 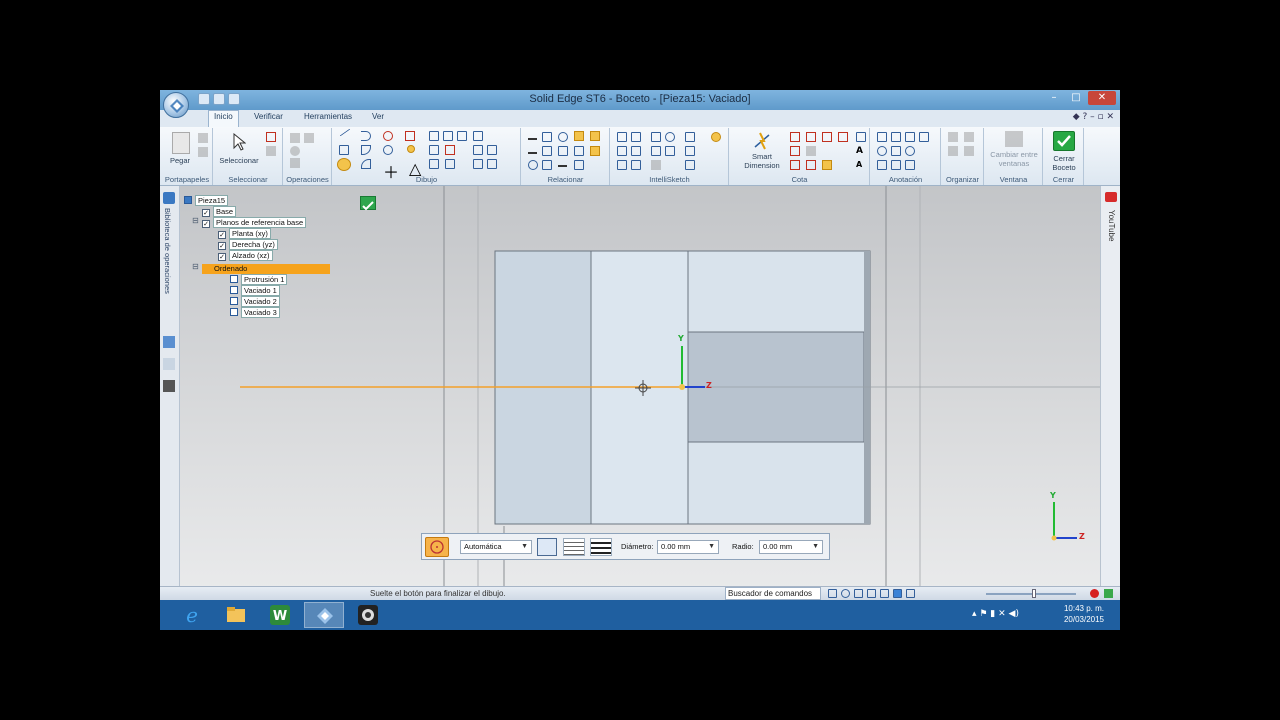 I want to click on copy-icon, so click(x=203, y=152).